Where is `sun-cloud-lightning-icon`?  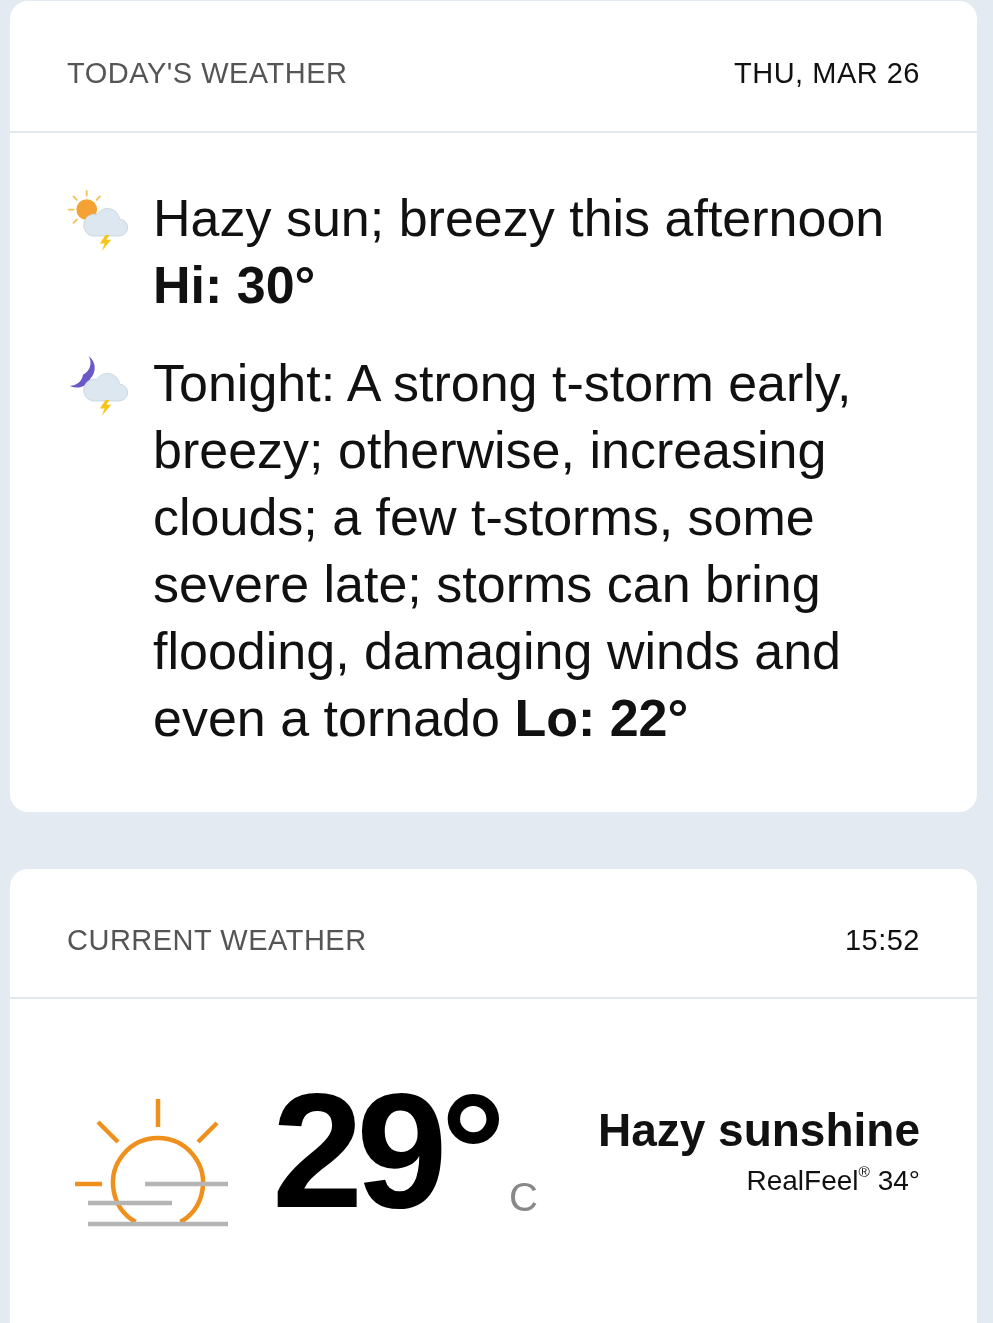
sun-cloud-lightning-icon is located at coordinates (98, 220).